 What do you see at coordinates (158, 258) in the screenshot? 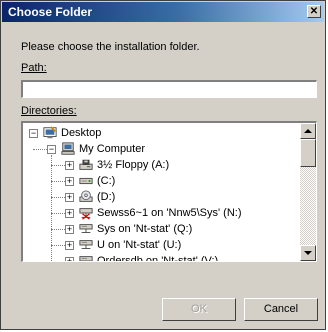
I see `tree-item-label: Ordersdb on 'Nt-stat' (V:)` at bounding box center [158, 258].